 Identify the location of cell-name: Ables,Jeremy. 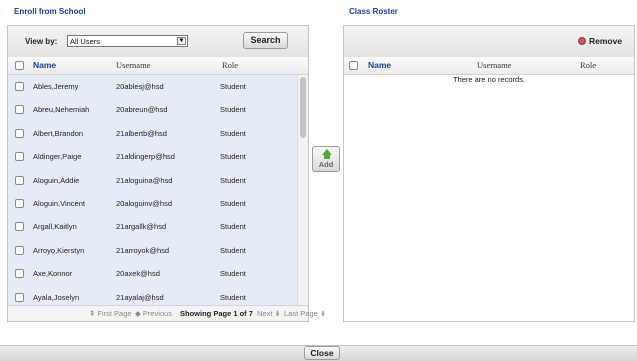
(56, 86).